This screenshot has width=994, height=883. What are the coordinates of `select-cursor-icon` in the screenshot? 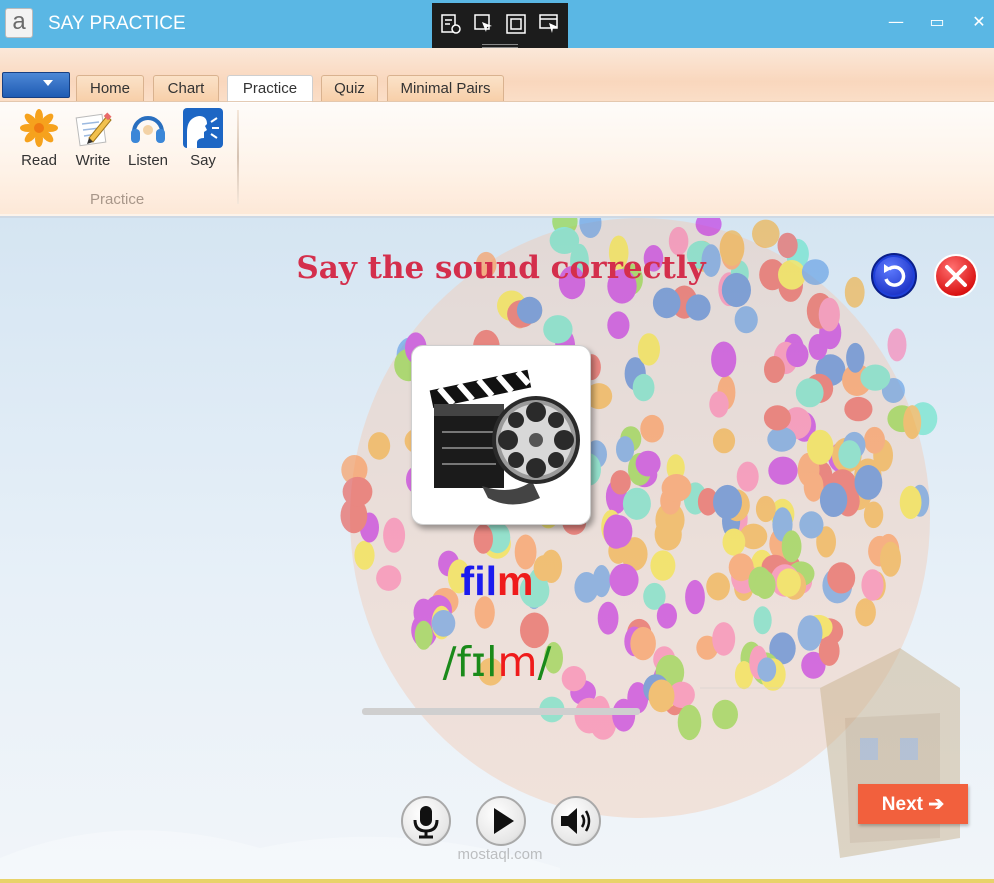 It's located at (484, 24).